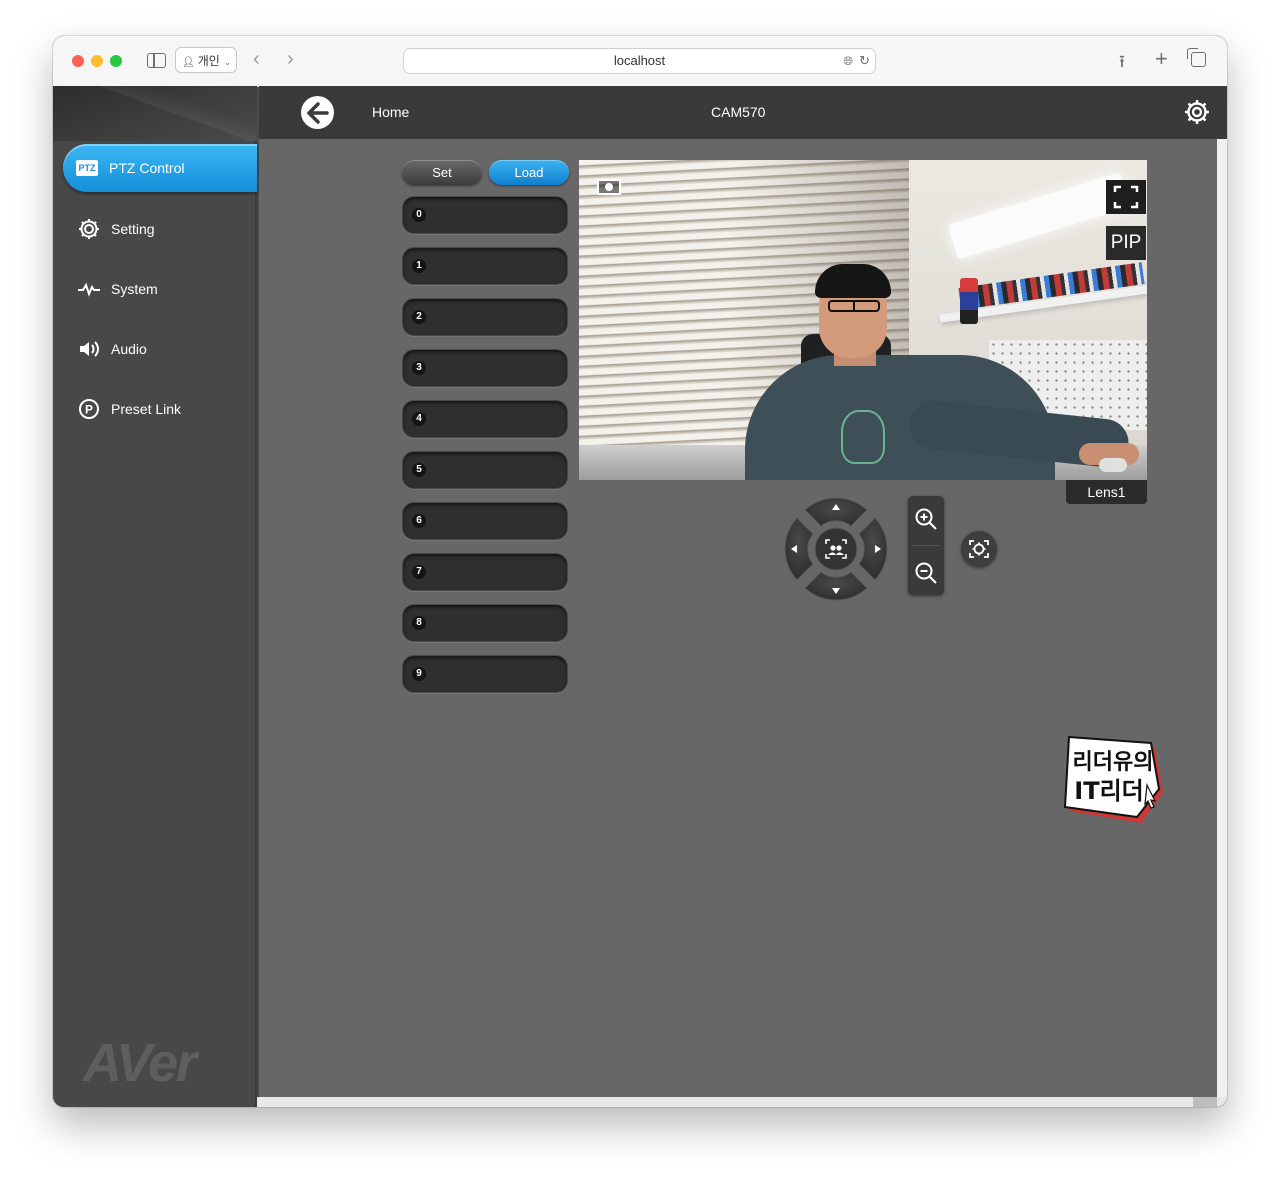 This screenshot has width=1280, height=1178. What do you see at coordinates (188, 62) in the screenshot?
I see `person-icon: 👤︎` at bounding box center [188, 62].